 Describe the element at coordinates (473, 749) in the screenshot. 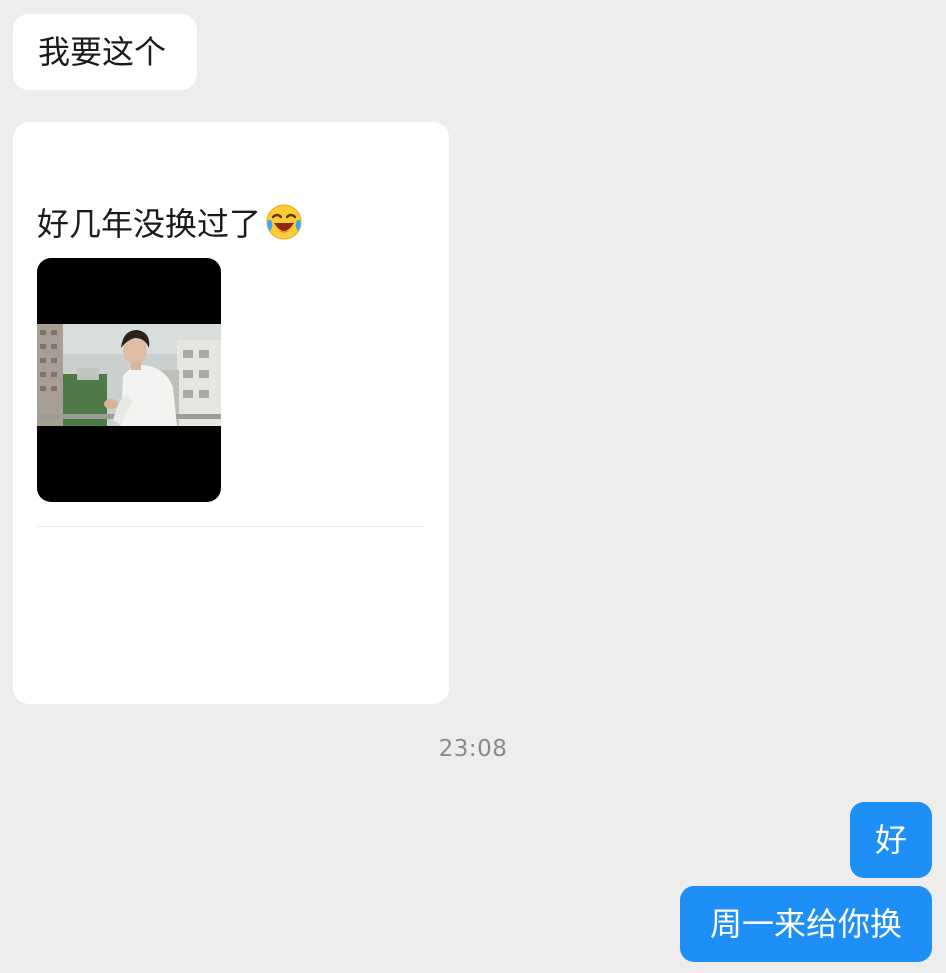

I see `message-timestamp: 23:08` at that location.